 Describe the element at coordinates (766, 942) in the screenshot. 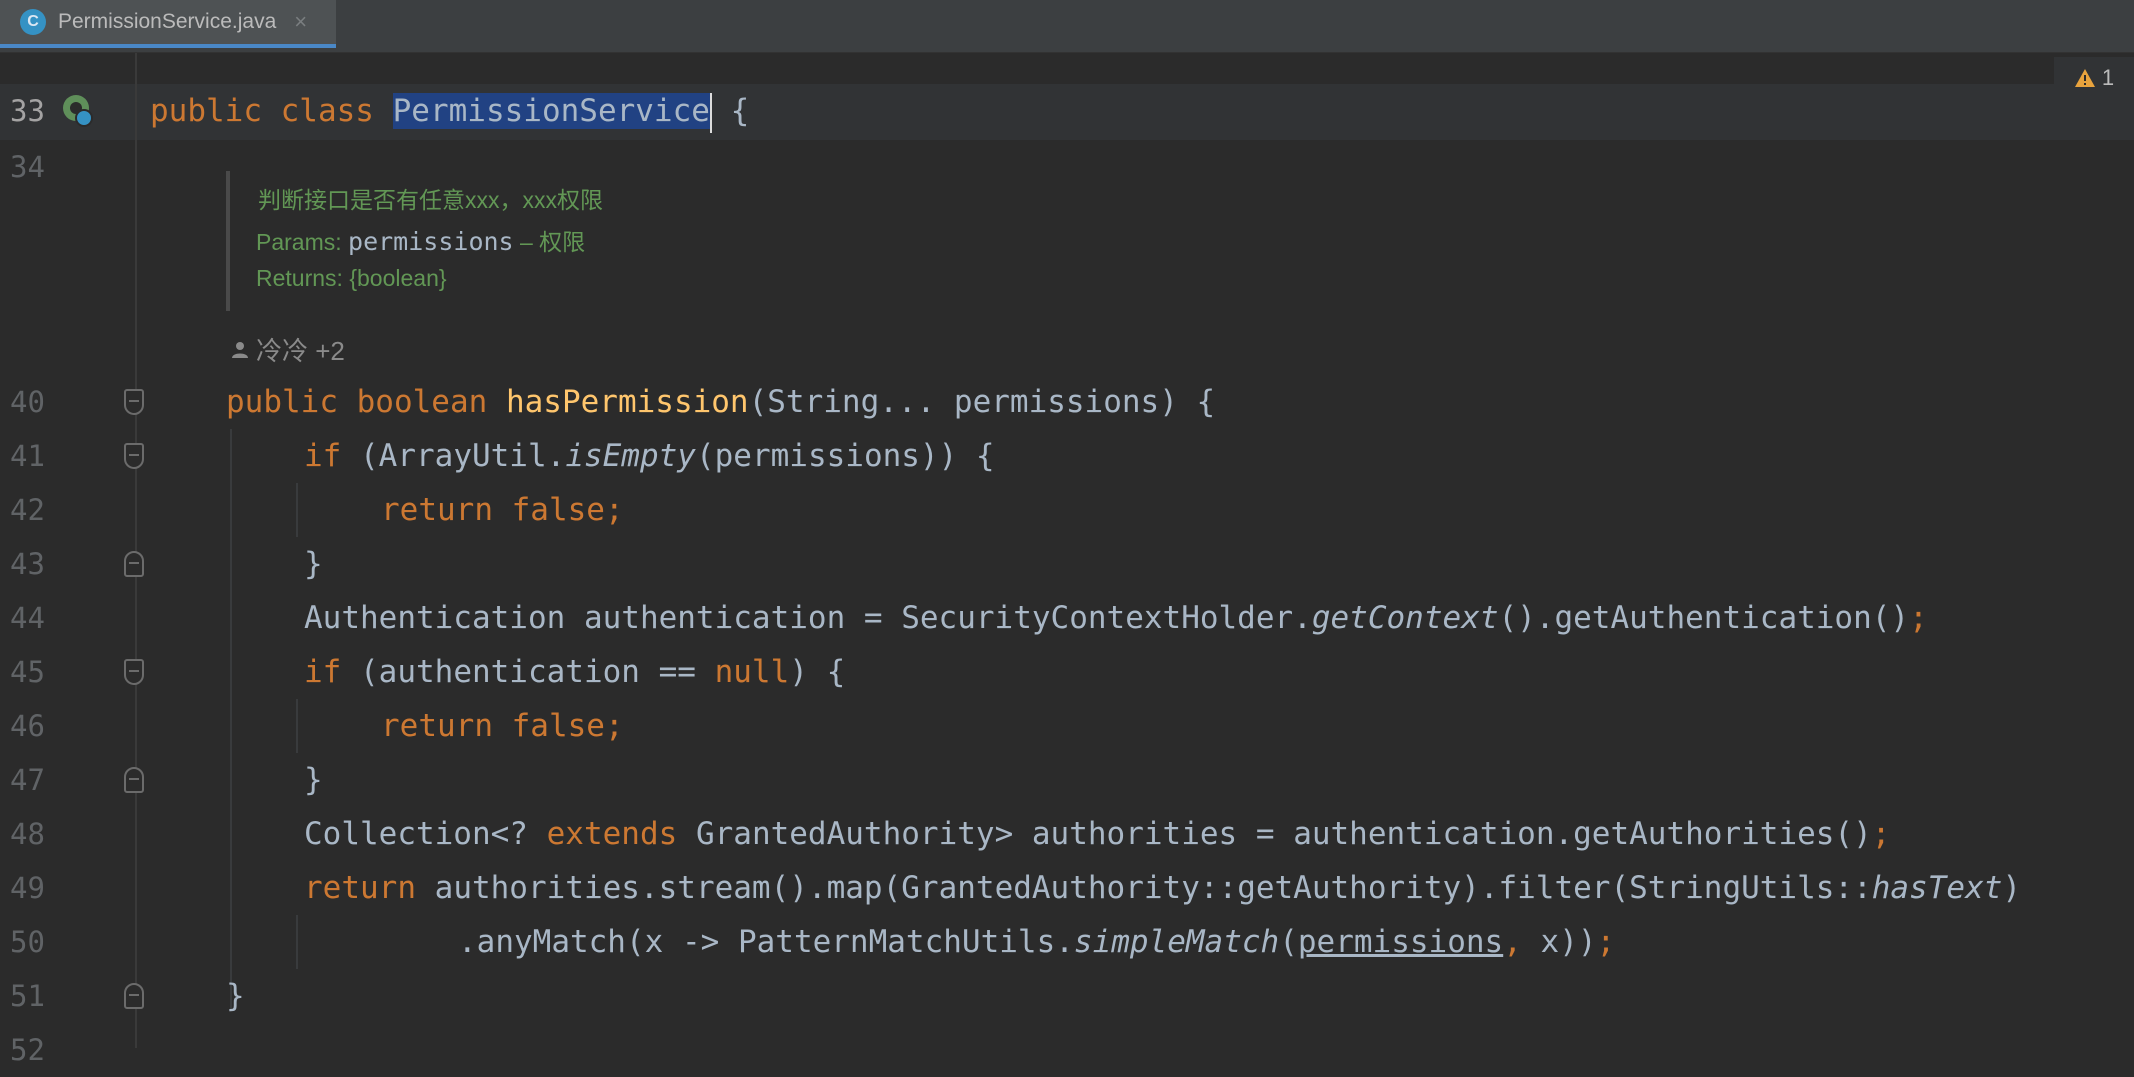

I see `code-token: .anyMatch(x -> PatternMatchUtils.` at that location.